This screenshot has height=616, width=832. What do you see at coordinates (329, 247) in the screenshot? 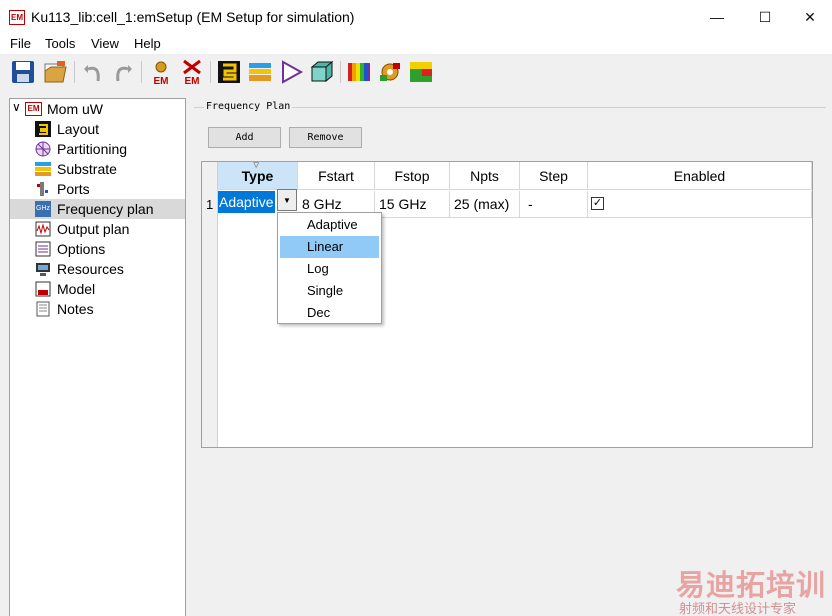
I see `dropdown-option-linear: Linear` at bounding box center [329, 247].